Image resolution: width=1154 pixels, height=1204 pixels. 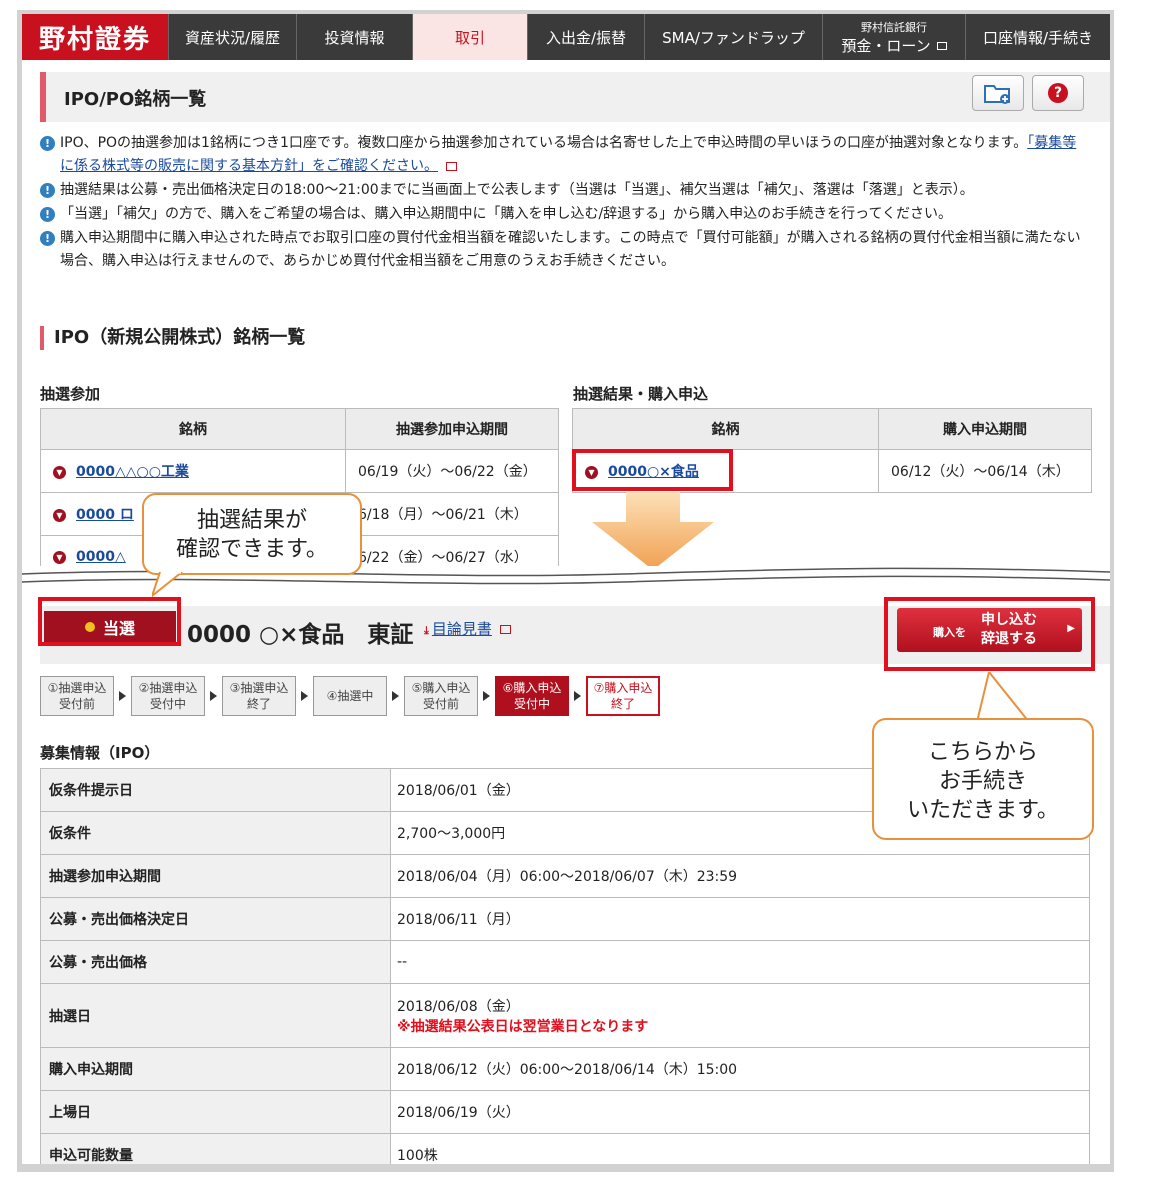 What do you see at coordinates (462, 629) in the screenshot?
I see `prospectus-link: 目論見書` at bounding box center [462, 629].